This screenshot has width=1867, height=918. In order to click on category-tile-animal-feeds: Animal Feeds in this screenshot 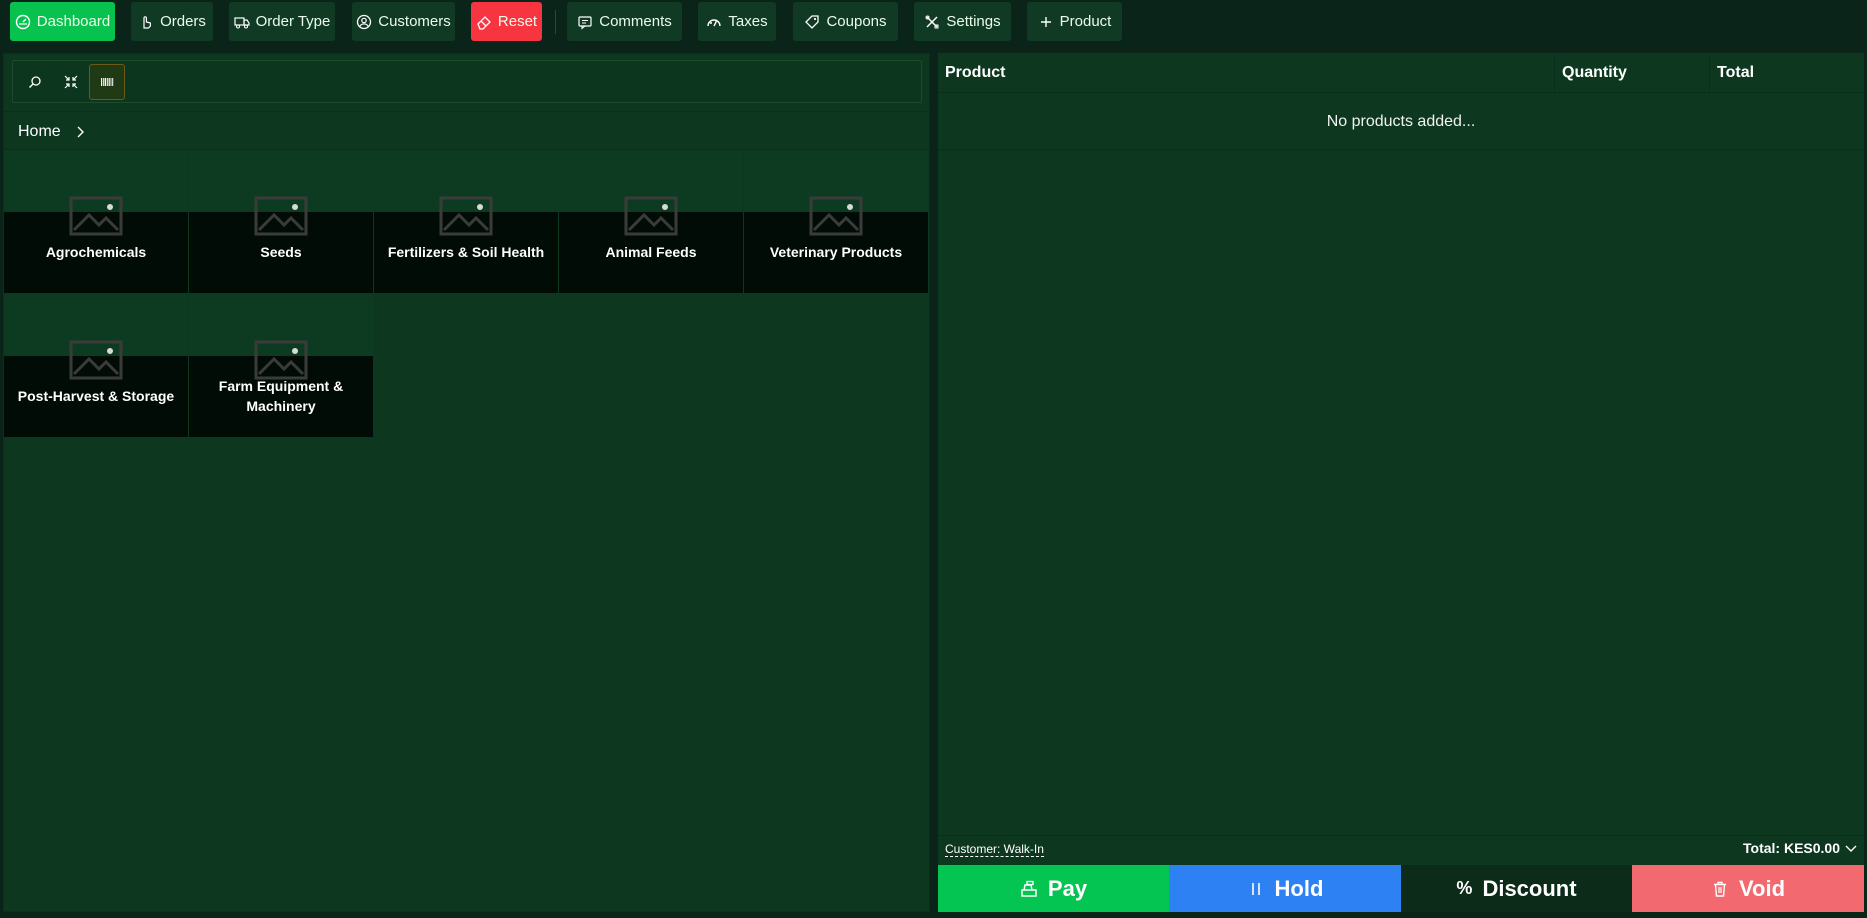, I will do `click(651, 221)`.